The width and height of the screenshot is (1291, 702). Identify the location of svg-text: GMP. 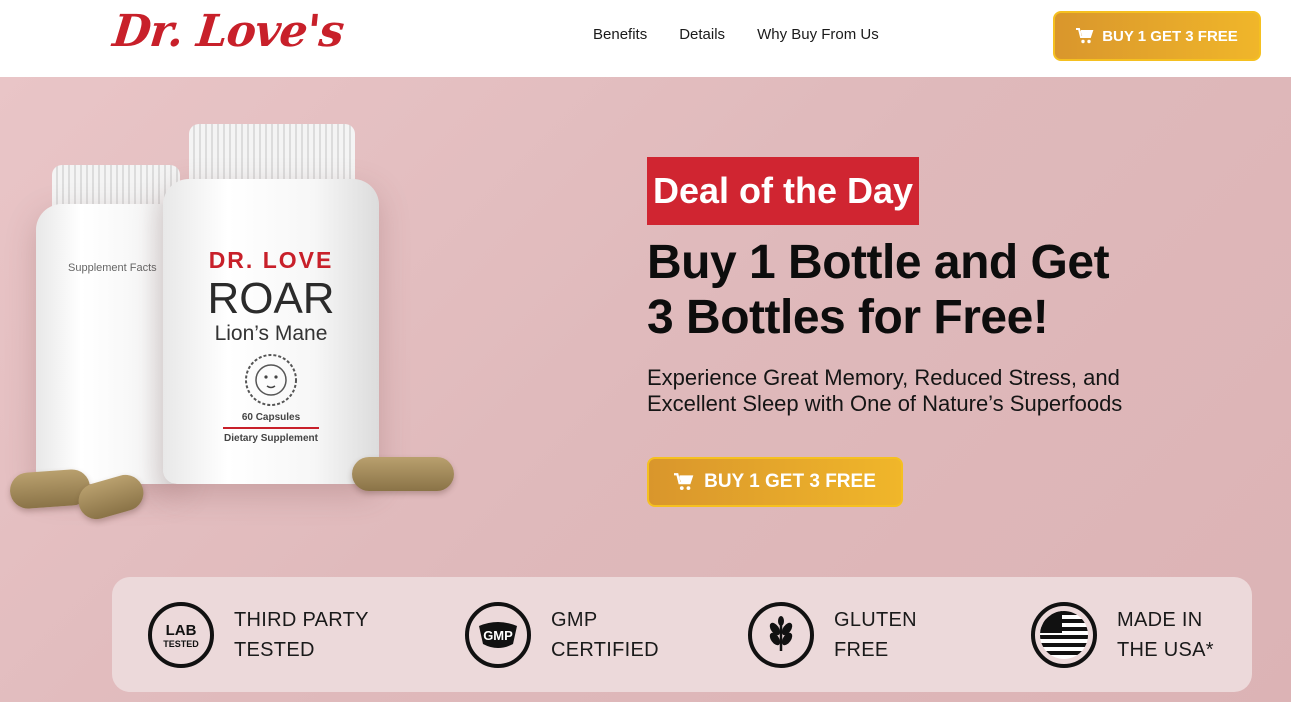
(498, 635).